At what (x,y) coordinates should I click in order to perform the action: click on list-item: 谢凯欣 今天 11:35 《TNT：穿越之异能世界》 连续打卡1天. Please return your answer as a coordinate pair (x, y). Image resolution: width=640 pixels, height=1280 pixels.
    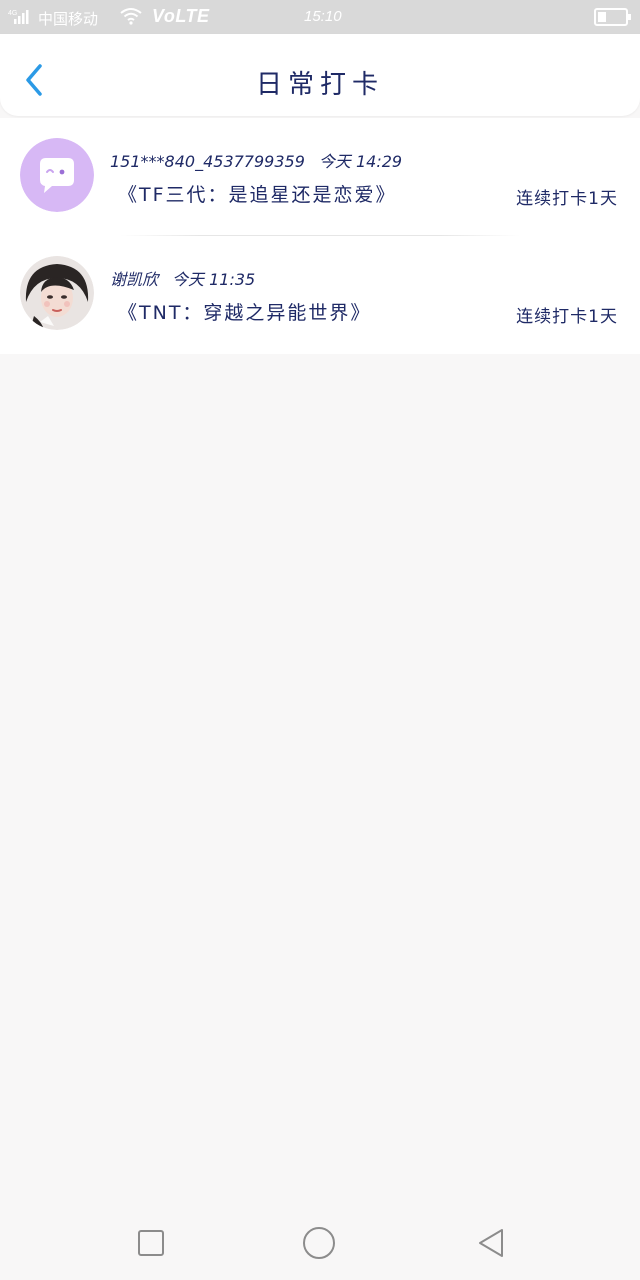
    Looking at the image, I should click on (320, 295).